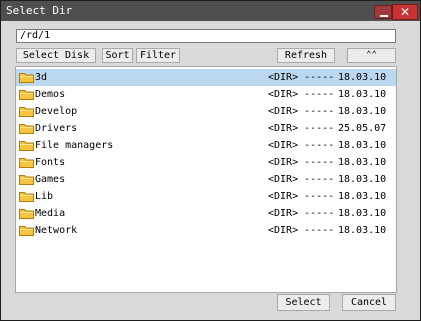  What do you see at coordinates (210, 11) in the screenshot?
I see `title-bar: Select Dir ✕` at bounding box center [210, 11].